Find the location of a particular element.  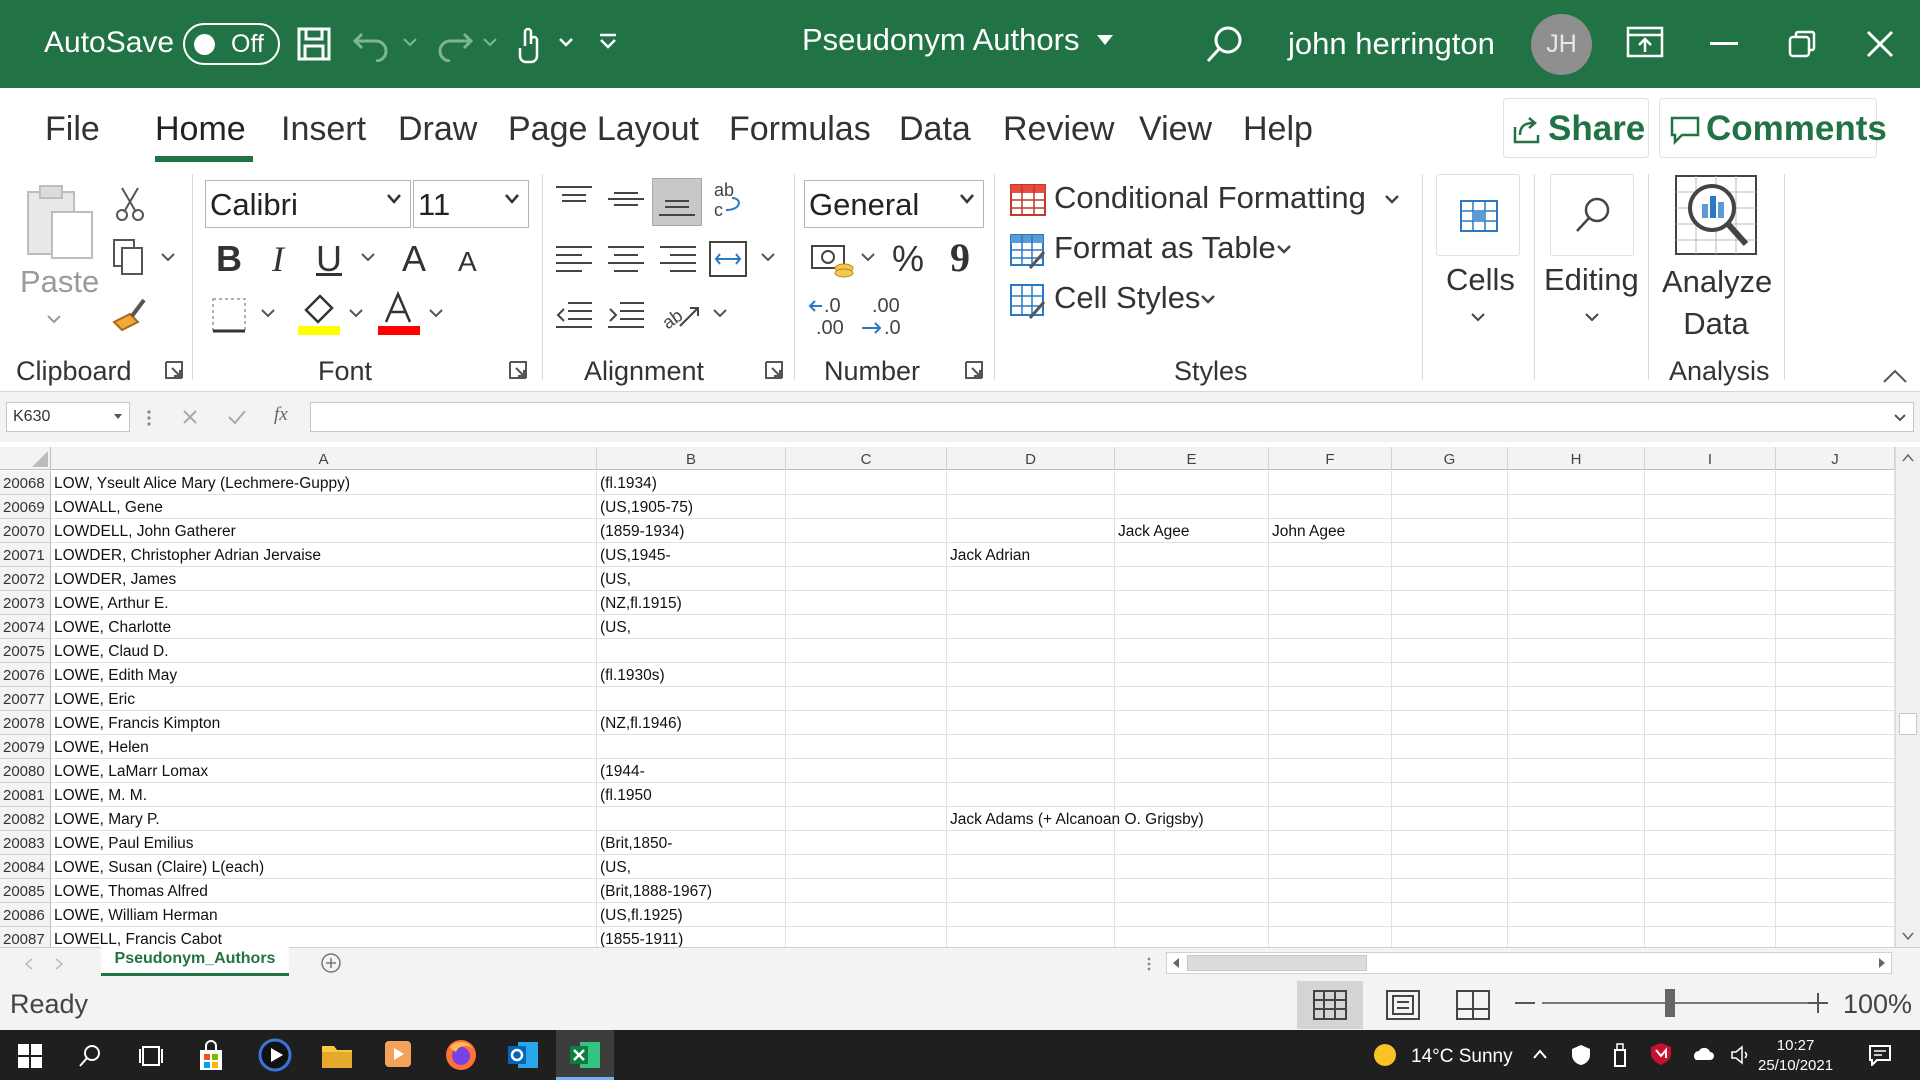

user-name: john herrington is located at coordinates (1391, 44).